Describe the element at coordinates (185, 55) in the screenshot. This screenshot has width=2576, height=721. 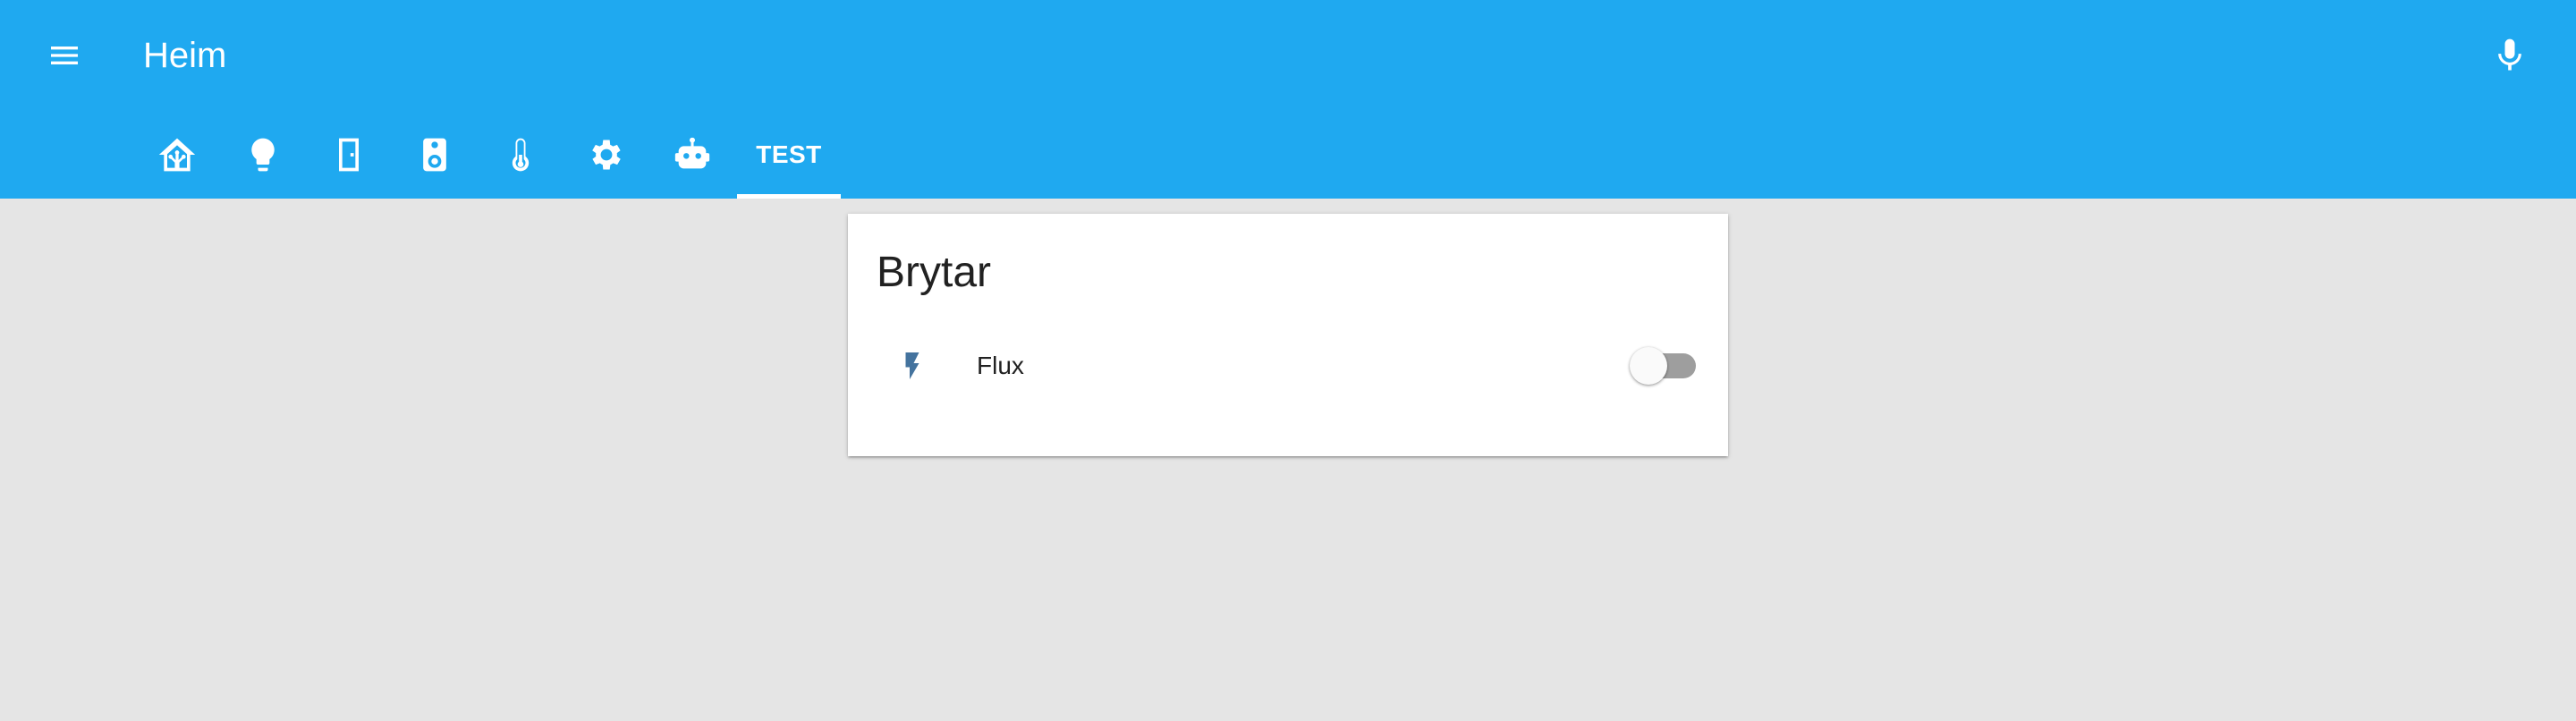
I see `app-title: Heim` at that location.